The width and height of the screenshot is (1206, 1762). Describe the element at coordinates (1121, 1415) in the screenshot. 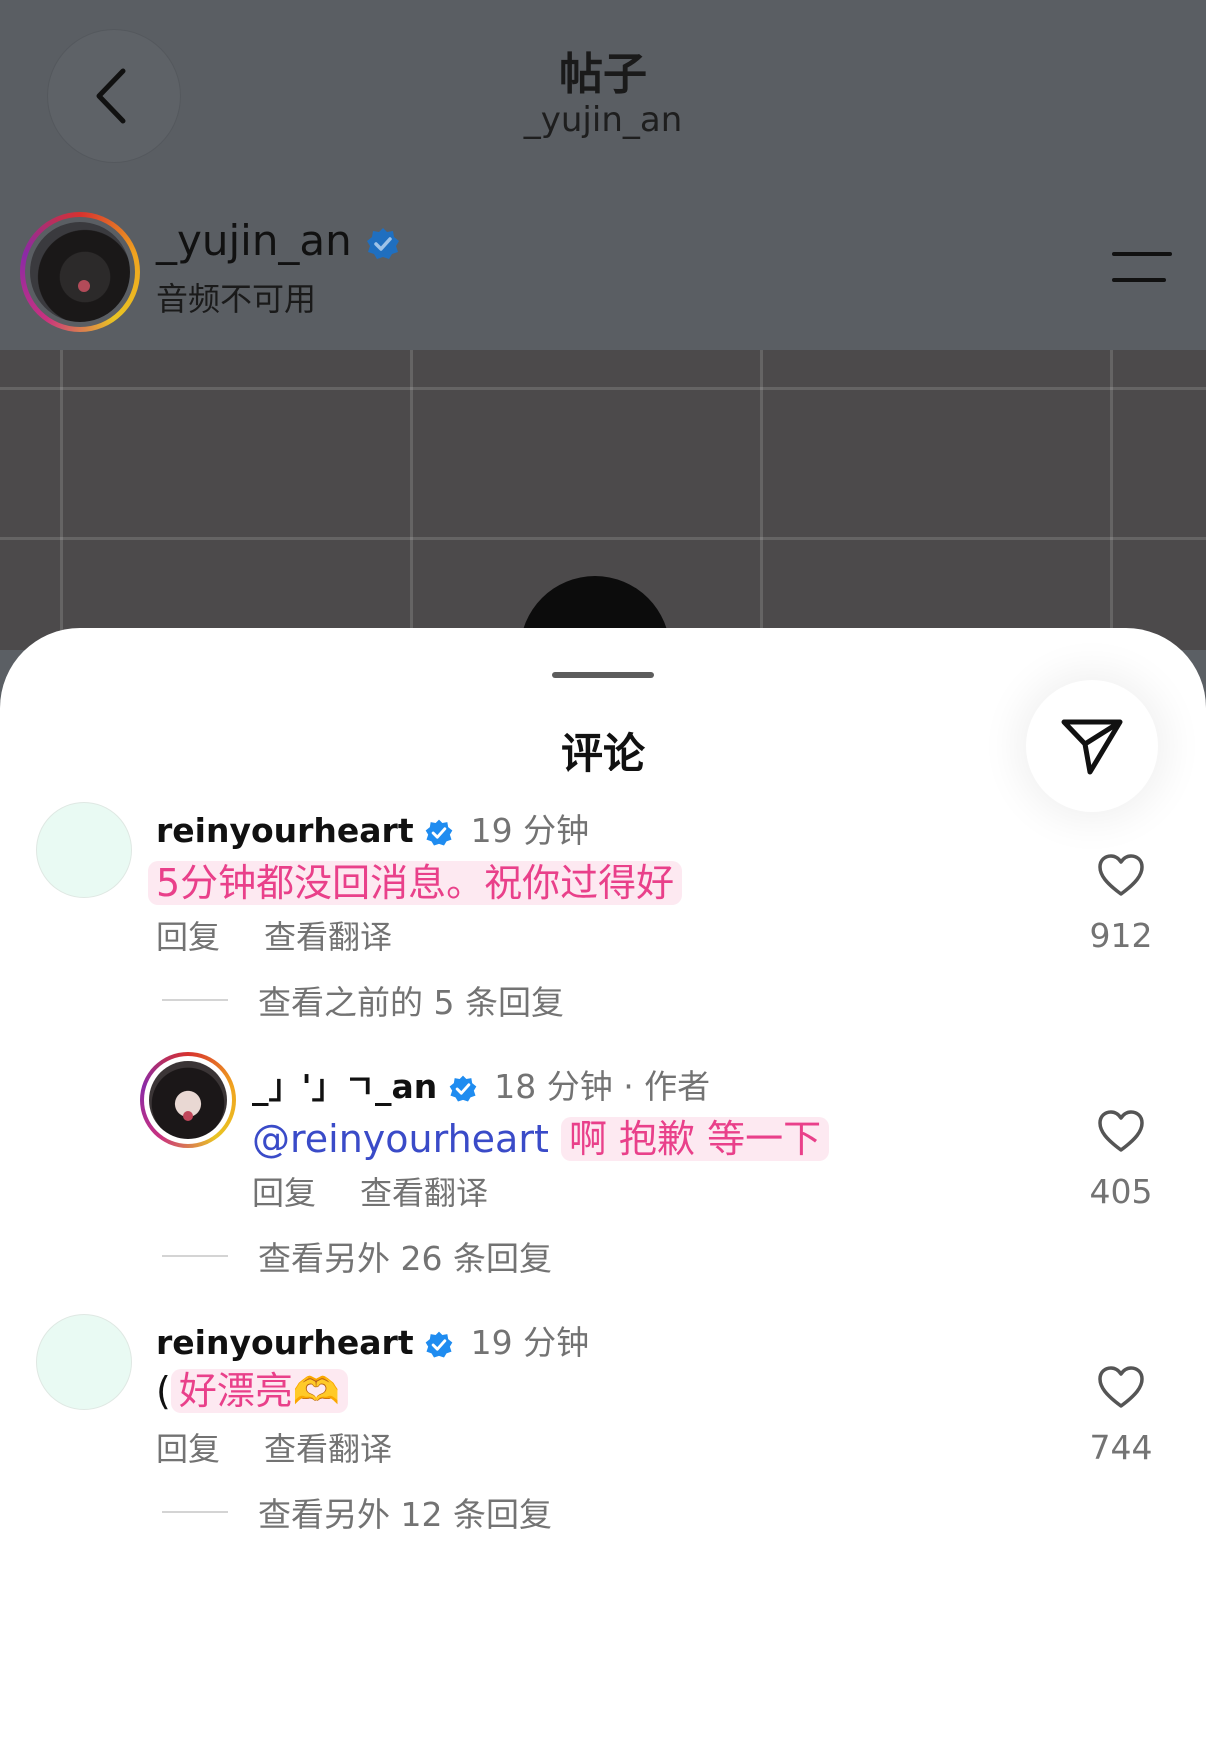

I see `like-button: 744` at that location.